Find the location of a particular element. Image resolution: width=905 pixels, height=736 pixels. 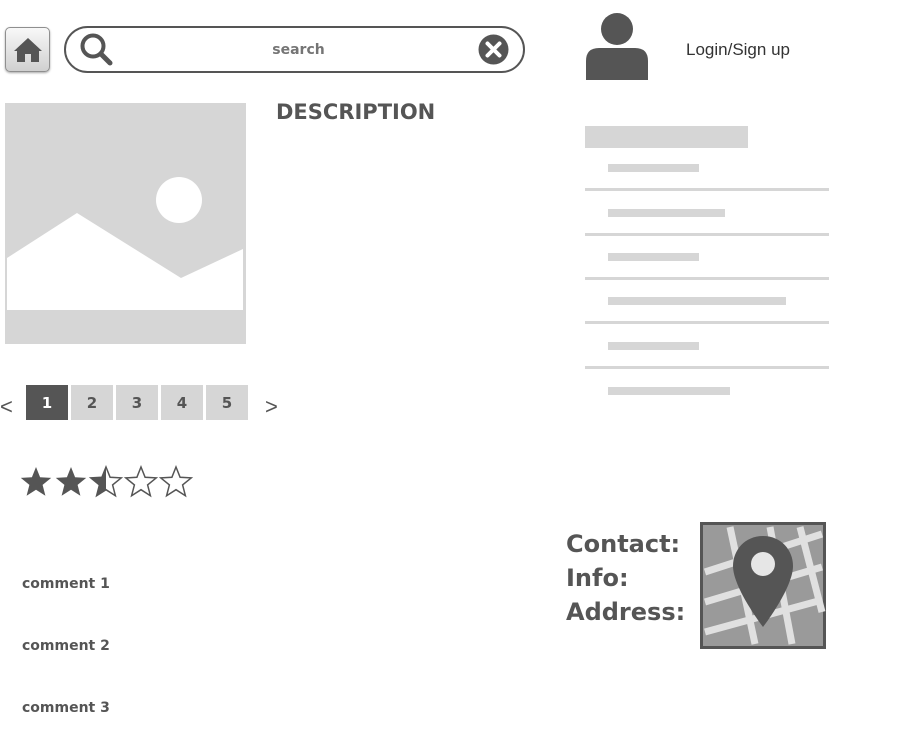

pagination-prev-button: < is located at coordinates (6, 407).